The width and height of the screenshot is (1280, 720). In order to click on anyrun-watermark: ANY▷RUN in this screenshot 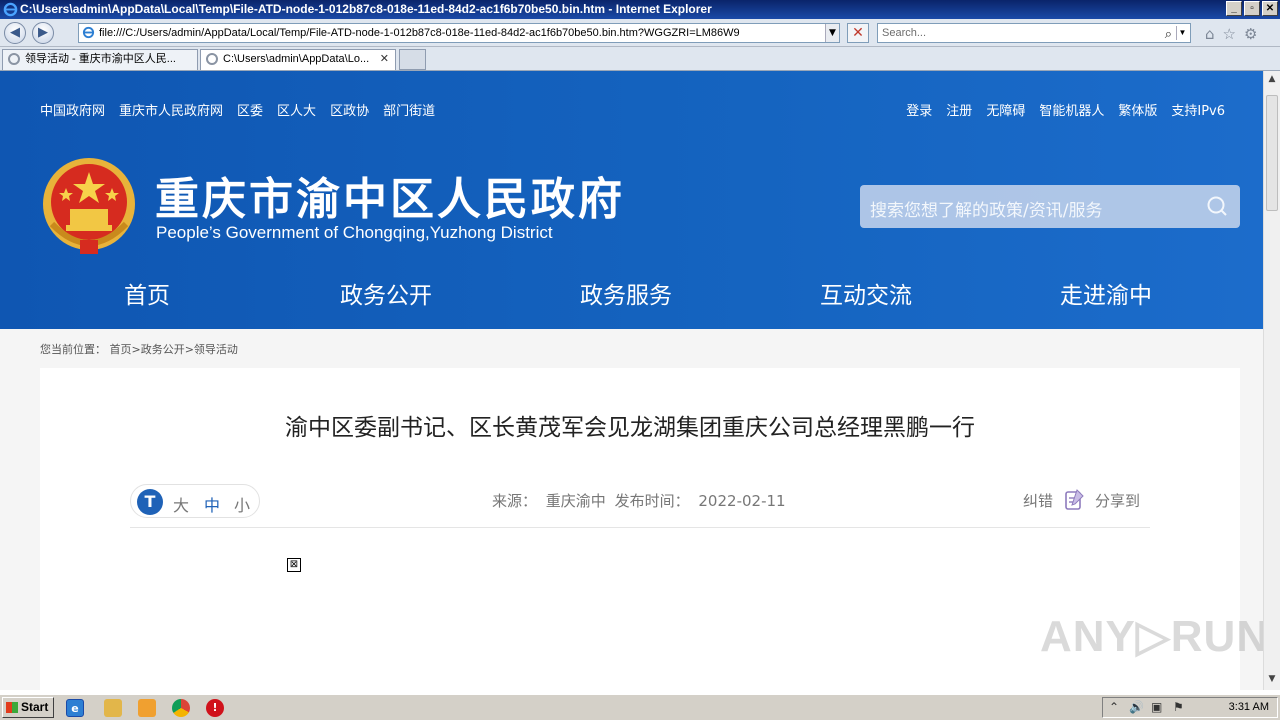, I will do `click(1151, 636)`.